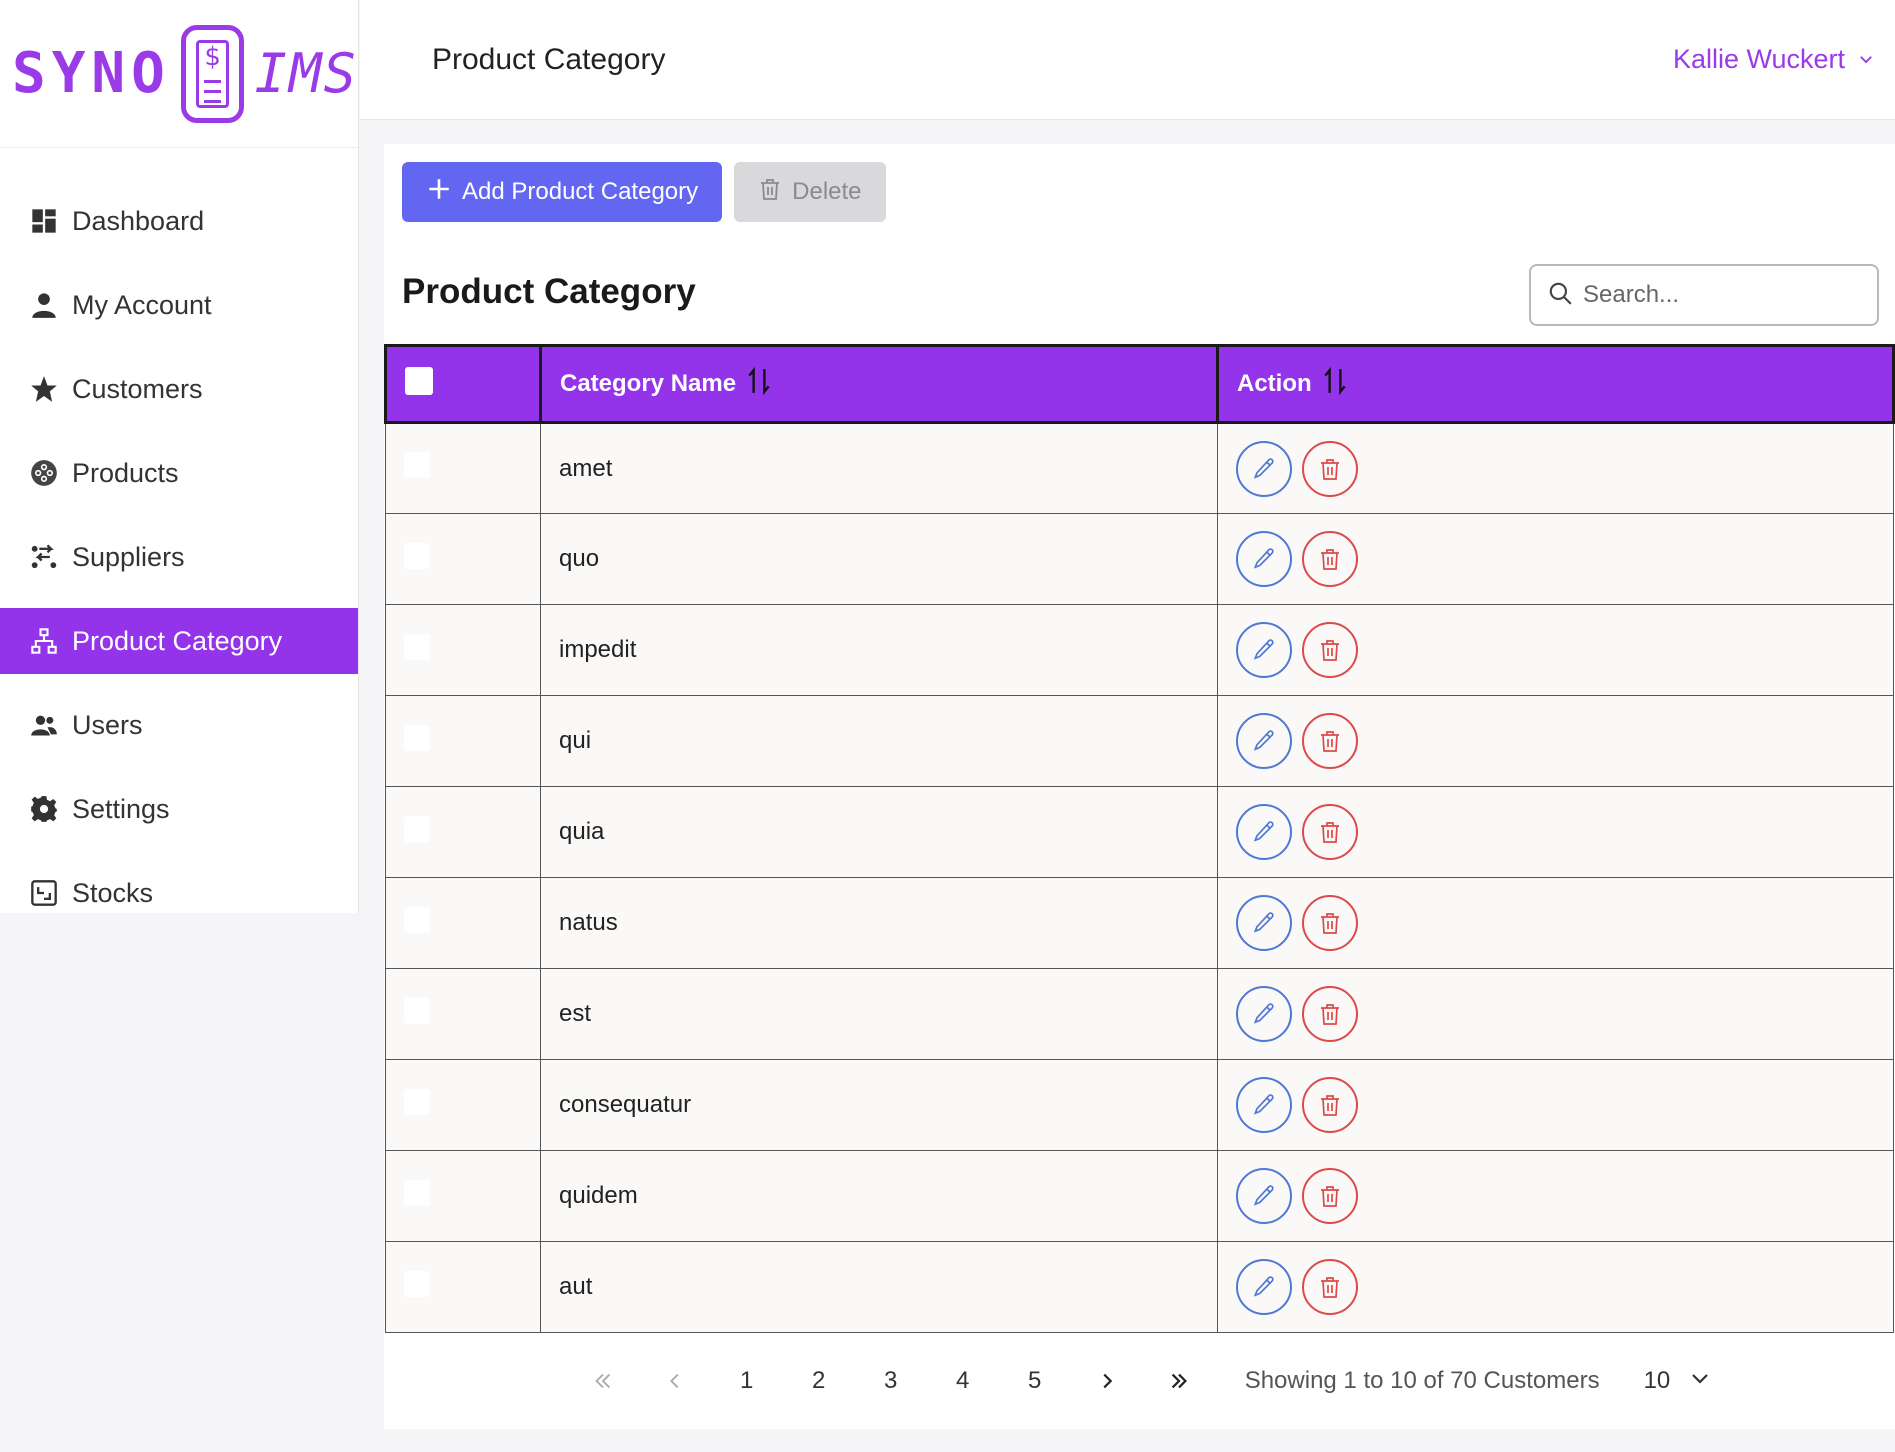 The height and width of the screenshot is (1452, 1895). I want to click on user-menu: Kallie Wuckert, so click(1774, 59).